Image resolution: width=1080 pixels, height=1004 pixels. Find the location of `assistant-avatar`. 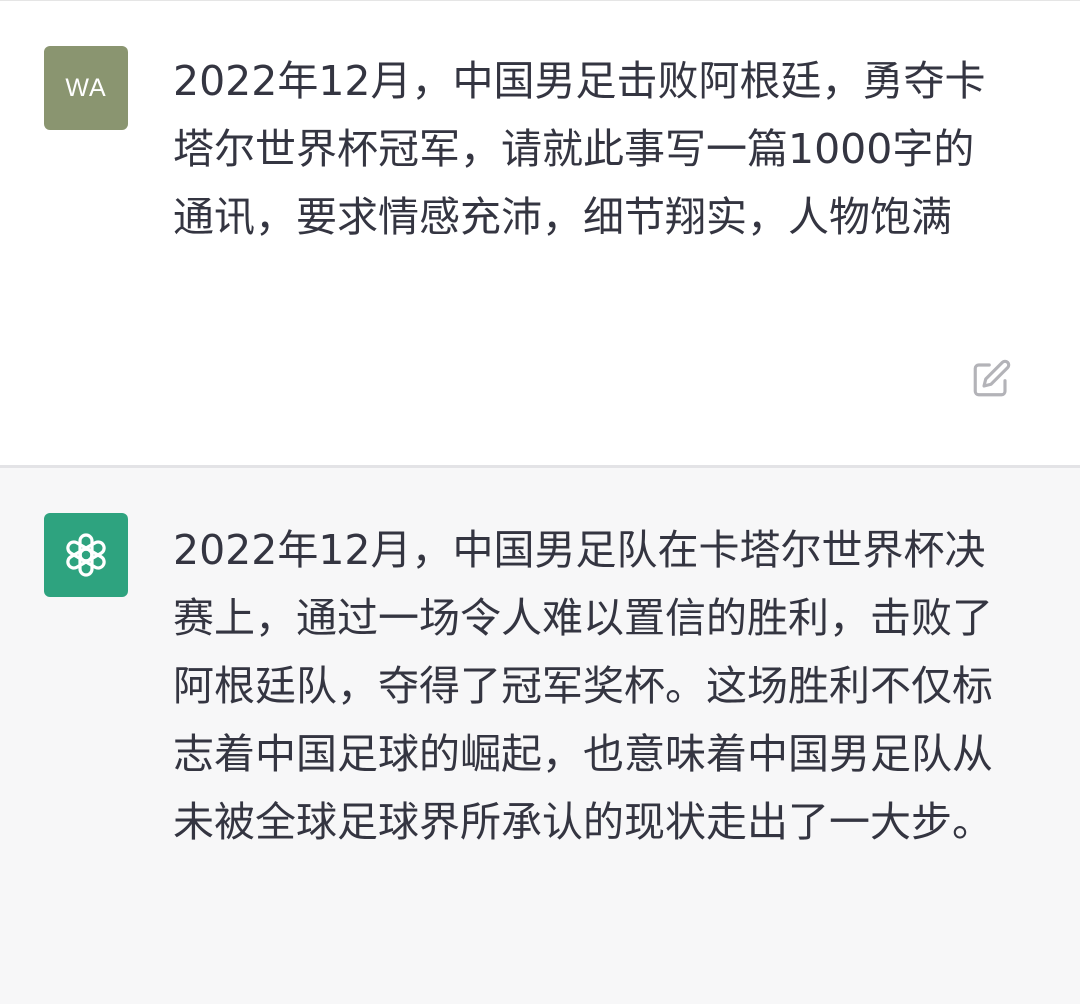

assistant-avatar is located at coordinates (86, 555).